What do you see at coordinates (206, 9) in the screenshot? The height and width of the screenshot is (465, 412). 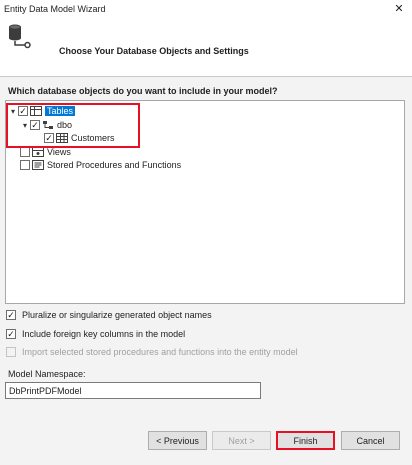 I see `title-bar: Entity Data Model Wizard ✕` at bounding box center [206, 9].